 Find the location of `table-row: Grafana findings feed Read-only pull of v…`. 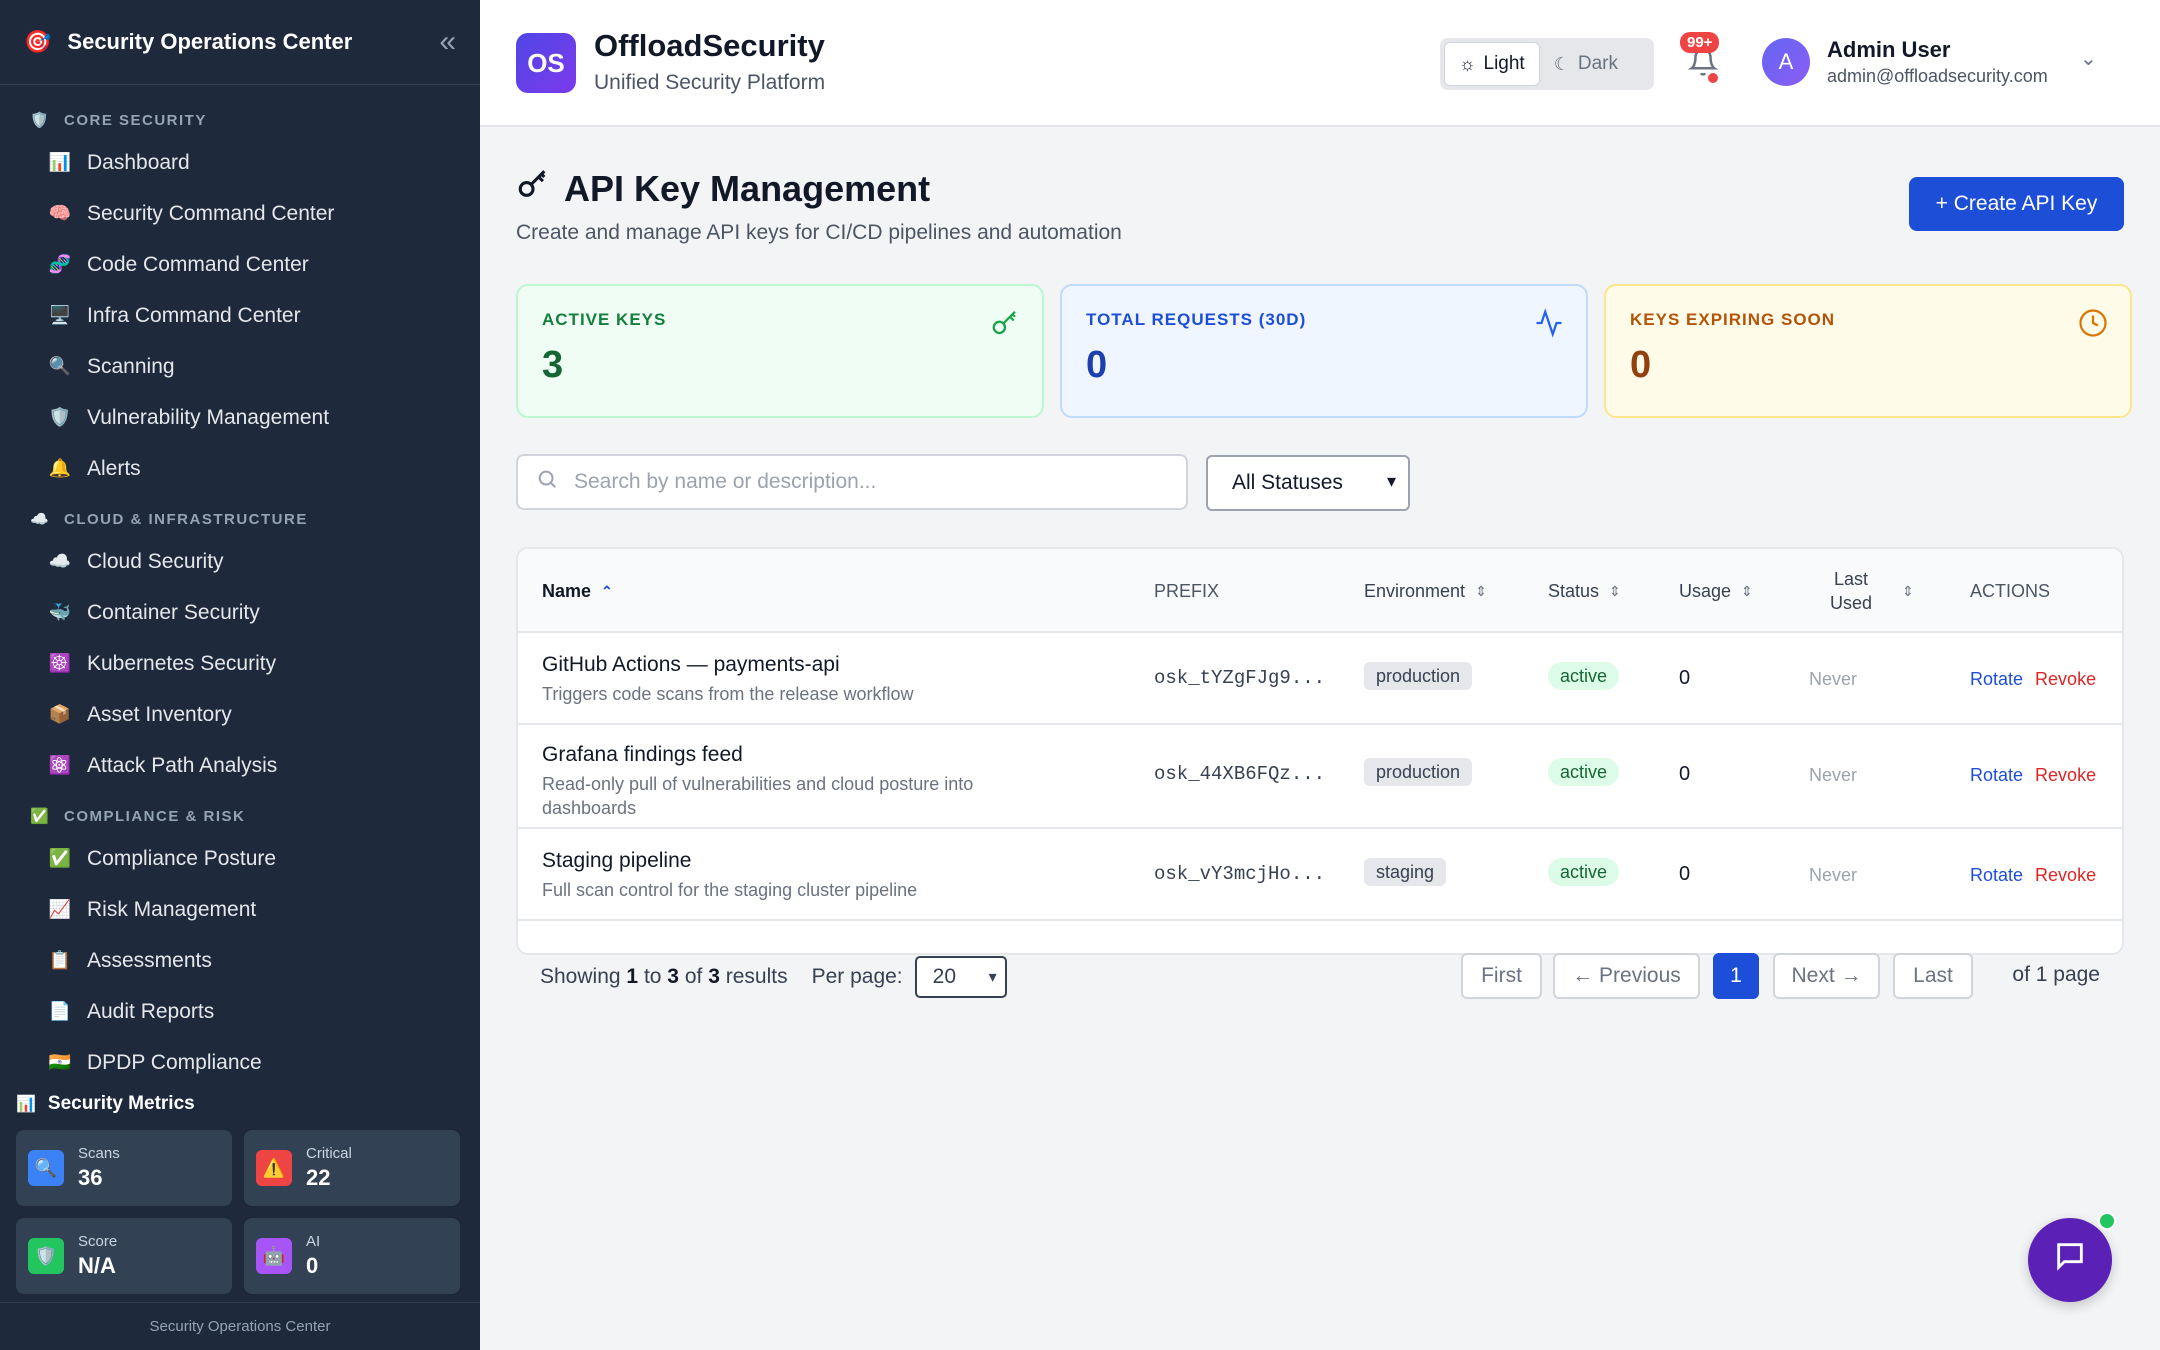

table-row: Grafana findings feed Read-only pull of v… is located at coordinates (1320, 777).